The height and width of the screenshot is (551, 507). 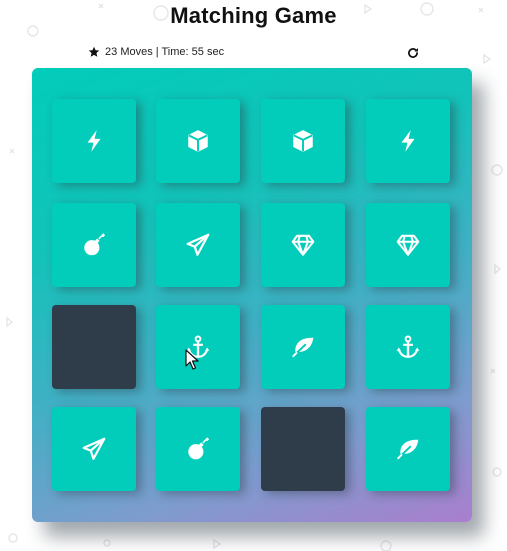 I want to click on page-title: Matching Game, so click(x=253, y=15).